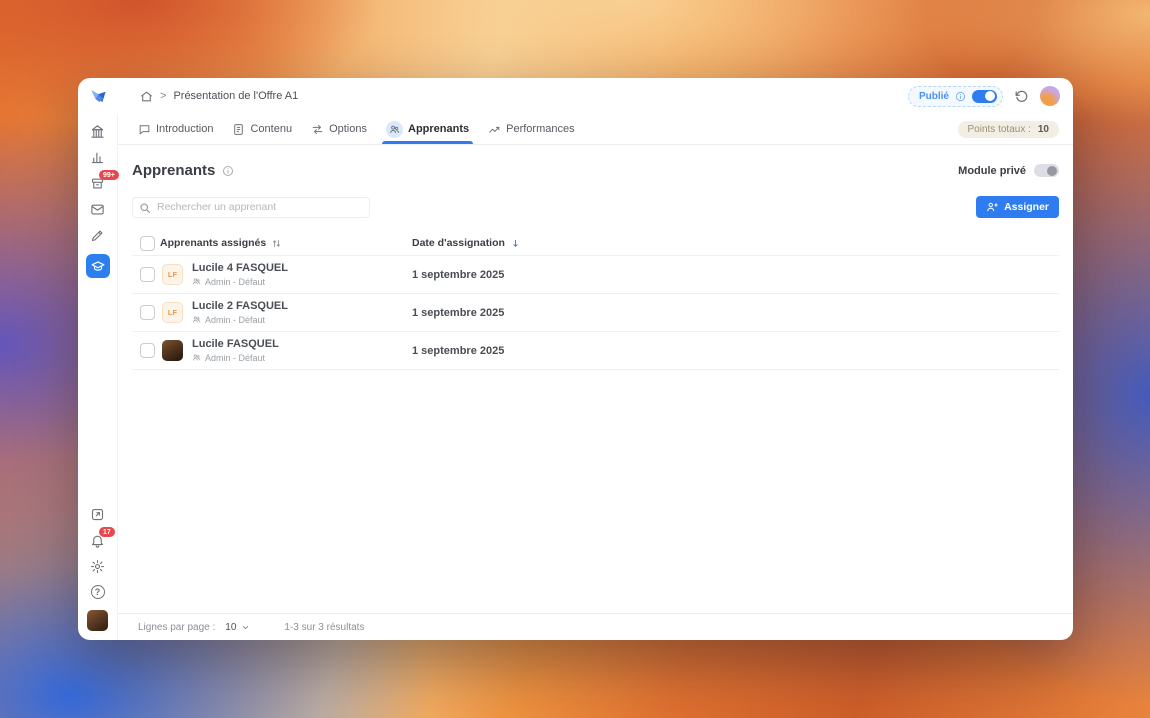 This screenshot has width=1150, height=718. I want to click on top-header: > Présentation de l'Offre A1 Publié, so click(575, 96).